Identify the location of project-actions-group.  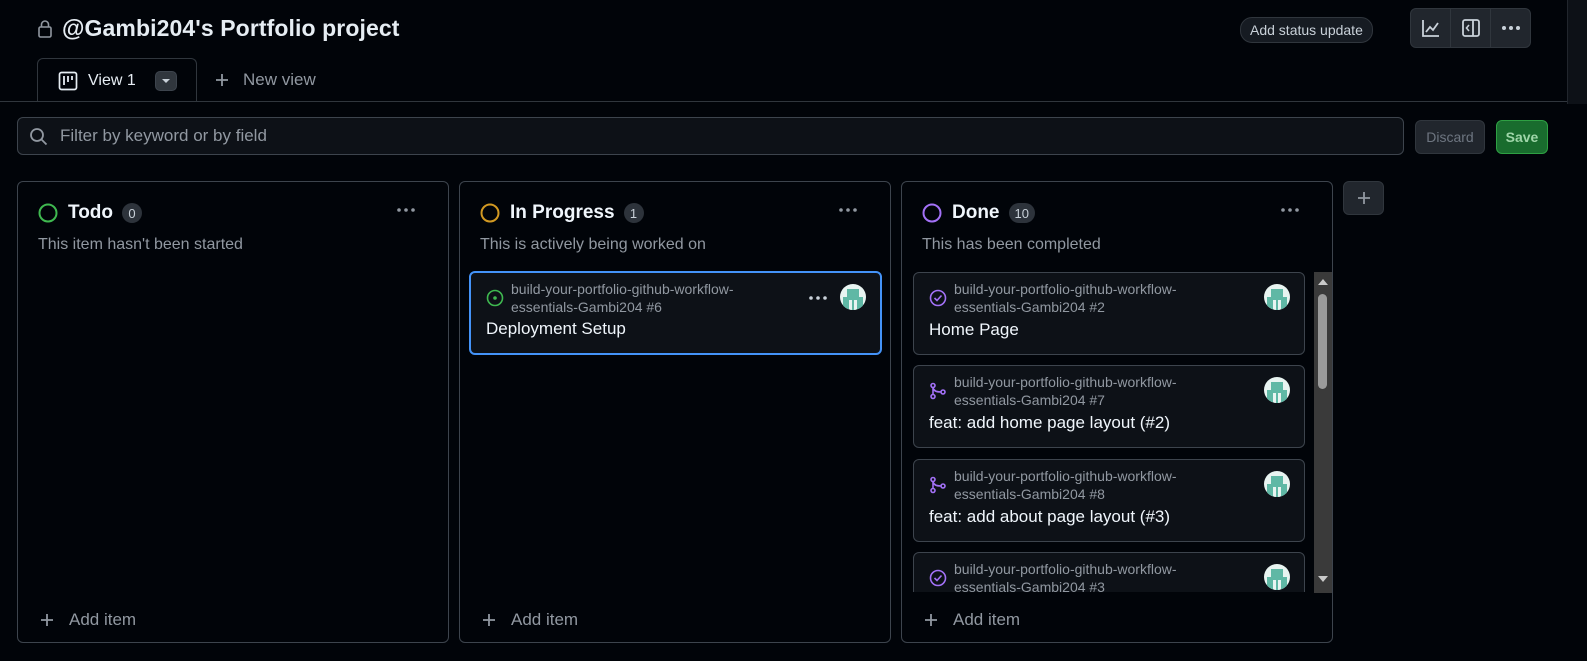
(1470, 28).